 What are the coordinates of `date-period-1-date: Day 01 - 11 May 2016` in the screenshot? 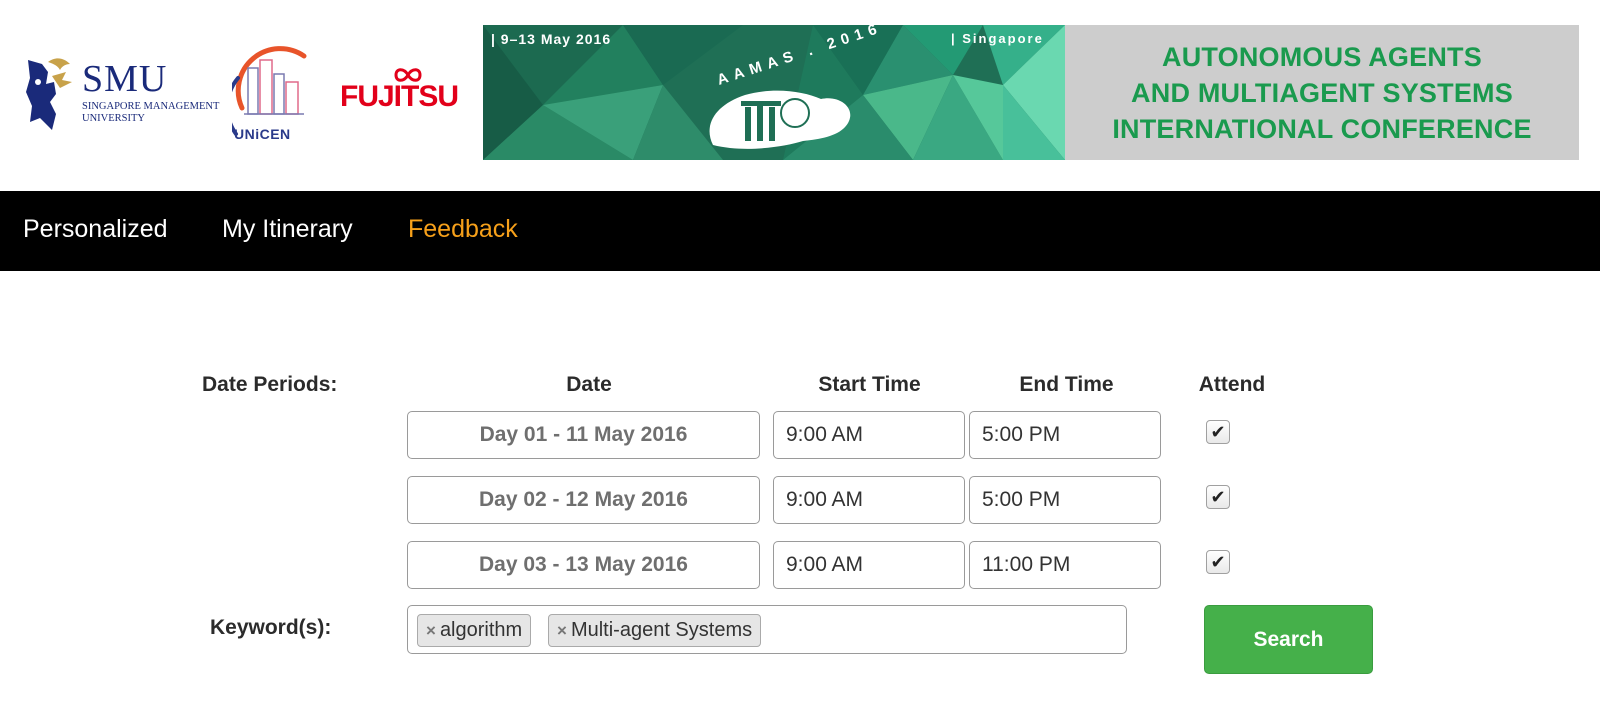 It's located at (583, 435).